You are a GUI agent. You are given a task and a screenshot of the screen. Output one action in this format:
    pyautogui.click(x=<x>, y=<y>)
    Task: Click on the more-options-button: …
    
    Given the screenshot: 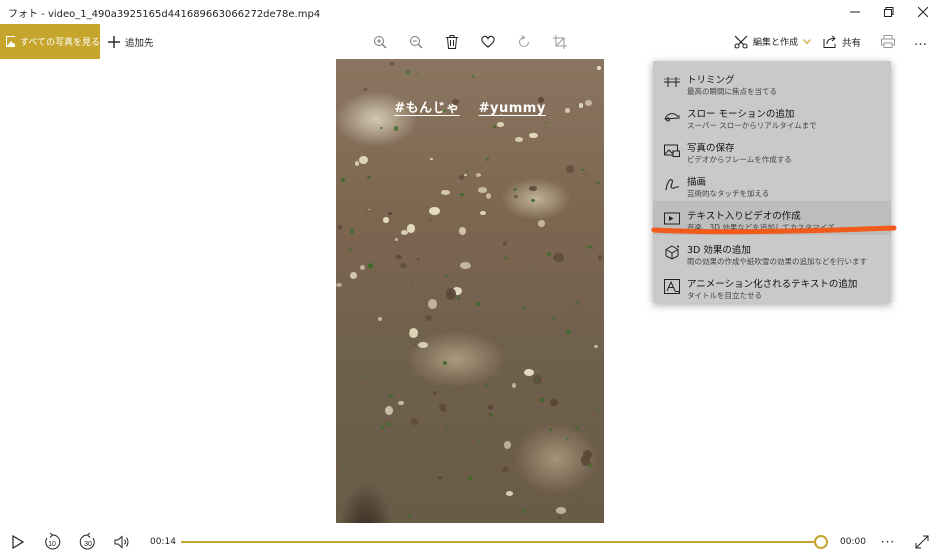 What is the action you would take?
    pyautogui.click(x=921, y=41)
    